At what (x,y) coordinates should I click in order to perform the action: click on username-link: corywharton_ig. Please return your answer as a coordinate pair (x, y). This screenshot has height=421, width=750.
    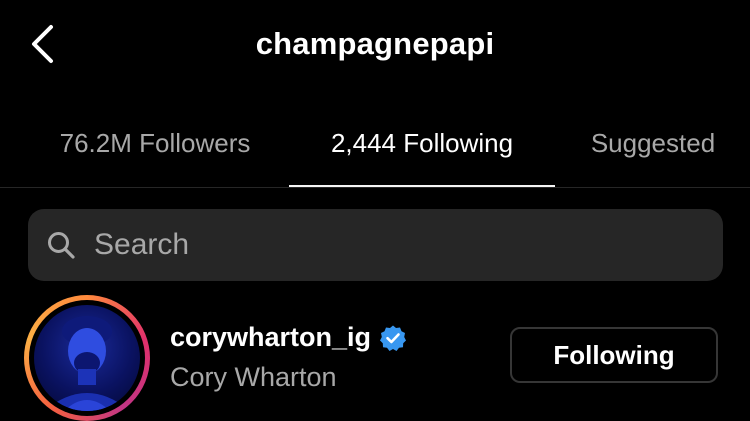
    Looking at the image, I should click on (288, 337).